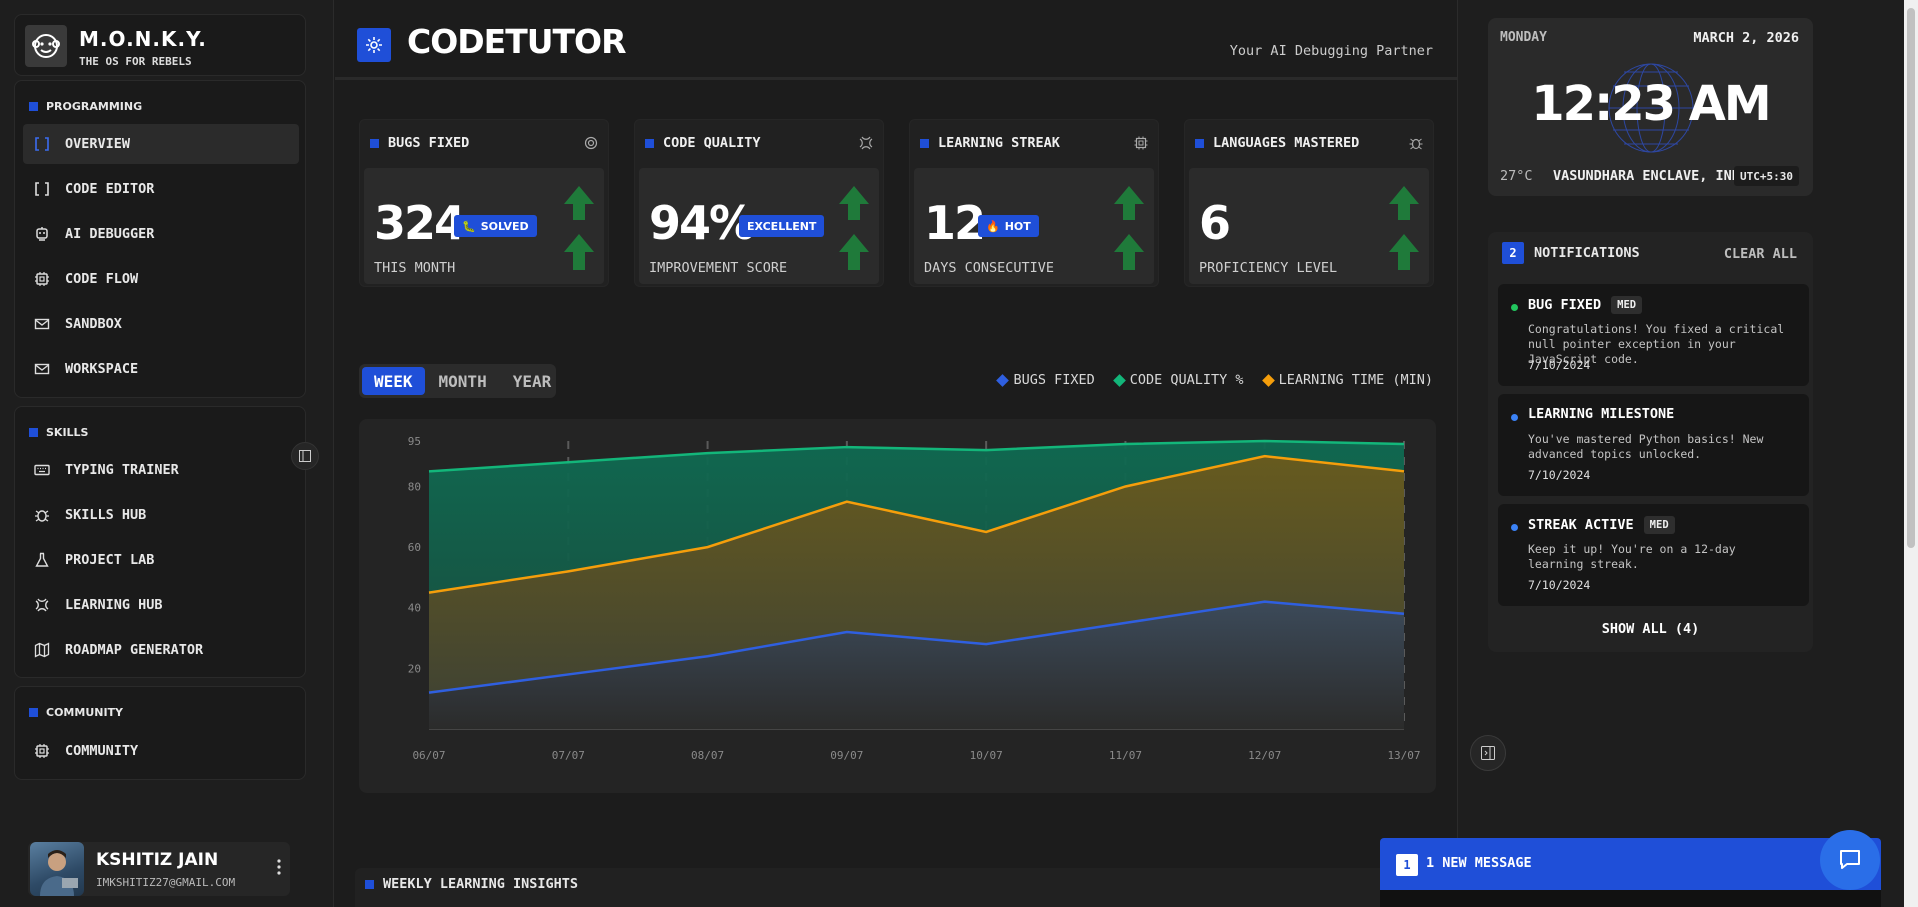 The width and height of the screenshot is (1918, 907). Describe the element at coordinates (279, 869) in the screenshot. I see `more-options-icon` at that location.